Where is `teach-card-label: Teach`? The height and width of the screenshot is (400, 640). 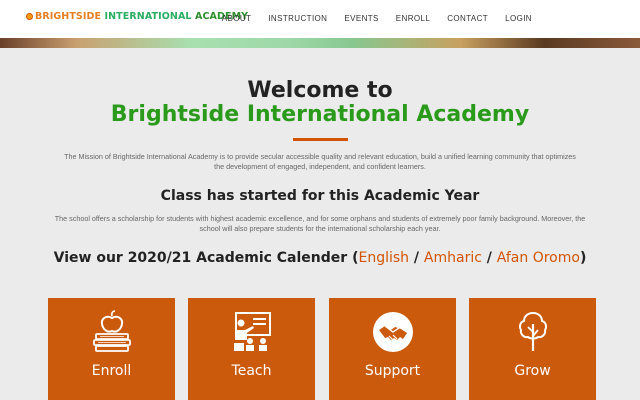
teach-card-label: Teach is located at coordinates (251, 371).